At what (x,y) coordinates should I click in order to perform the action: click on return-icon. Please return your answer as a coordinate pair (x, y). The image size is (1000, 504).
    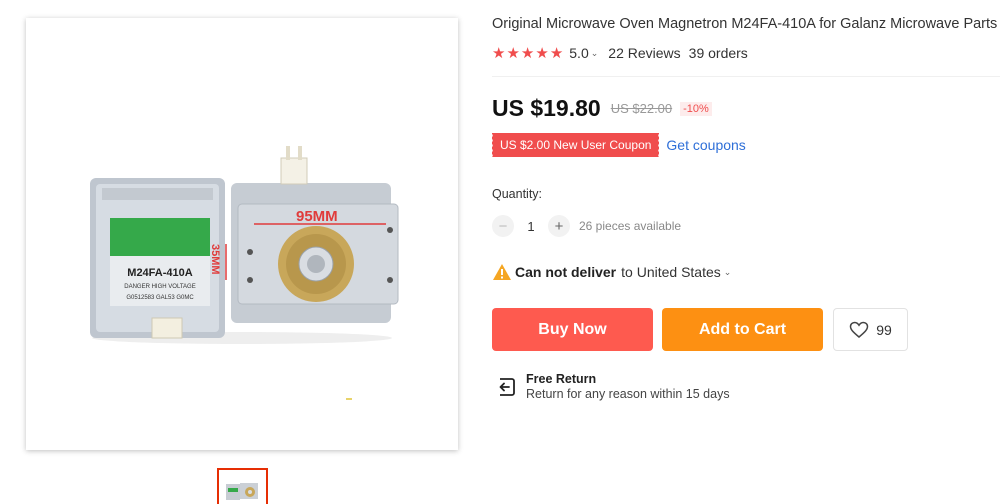
    Looking at the image, I should click on (507, 387).